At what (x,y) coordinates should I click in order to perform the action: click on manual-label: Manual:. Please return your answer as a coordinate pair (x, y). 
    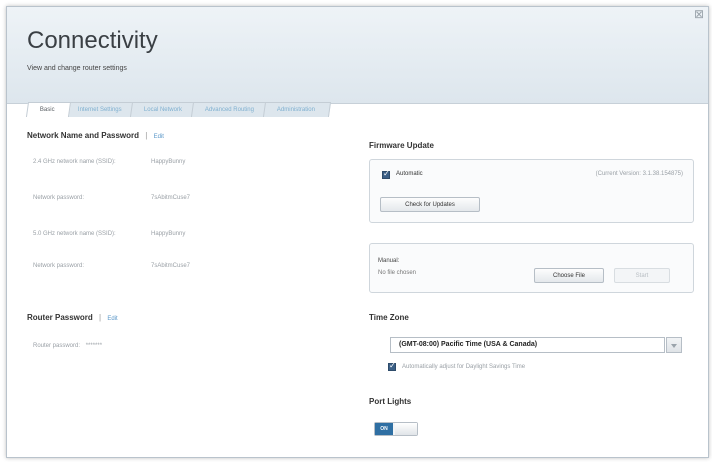
    Looking at the image, I should click on (389, 261).